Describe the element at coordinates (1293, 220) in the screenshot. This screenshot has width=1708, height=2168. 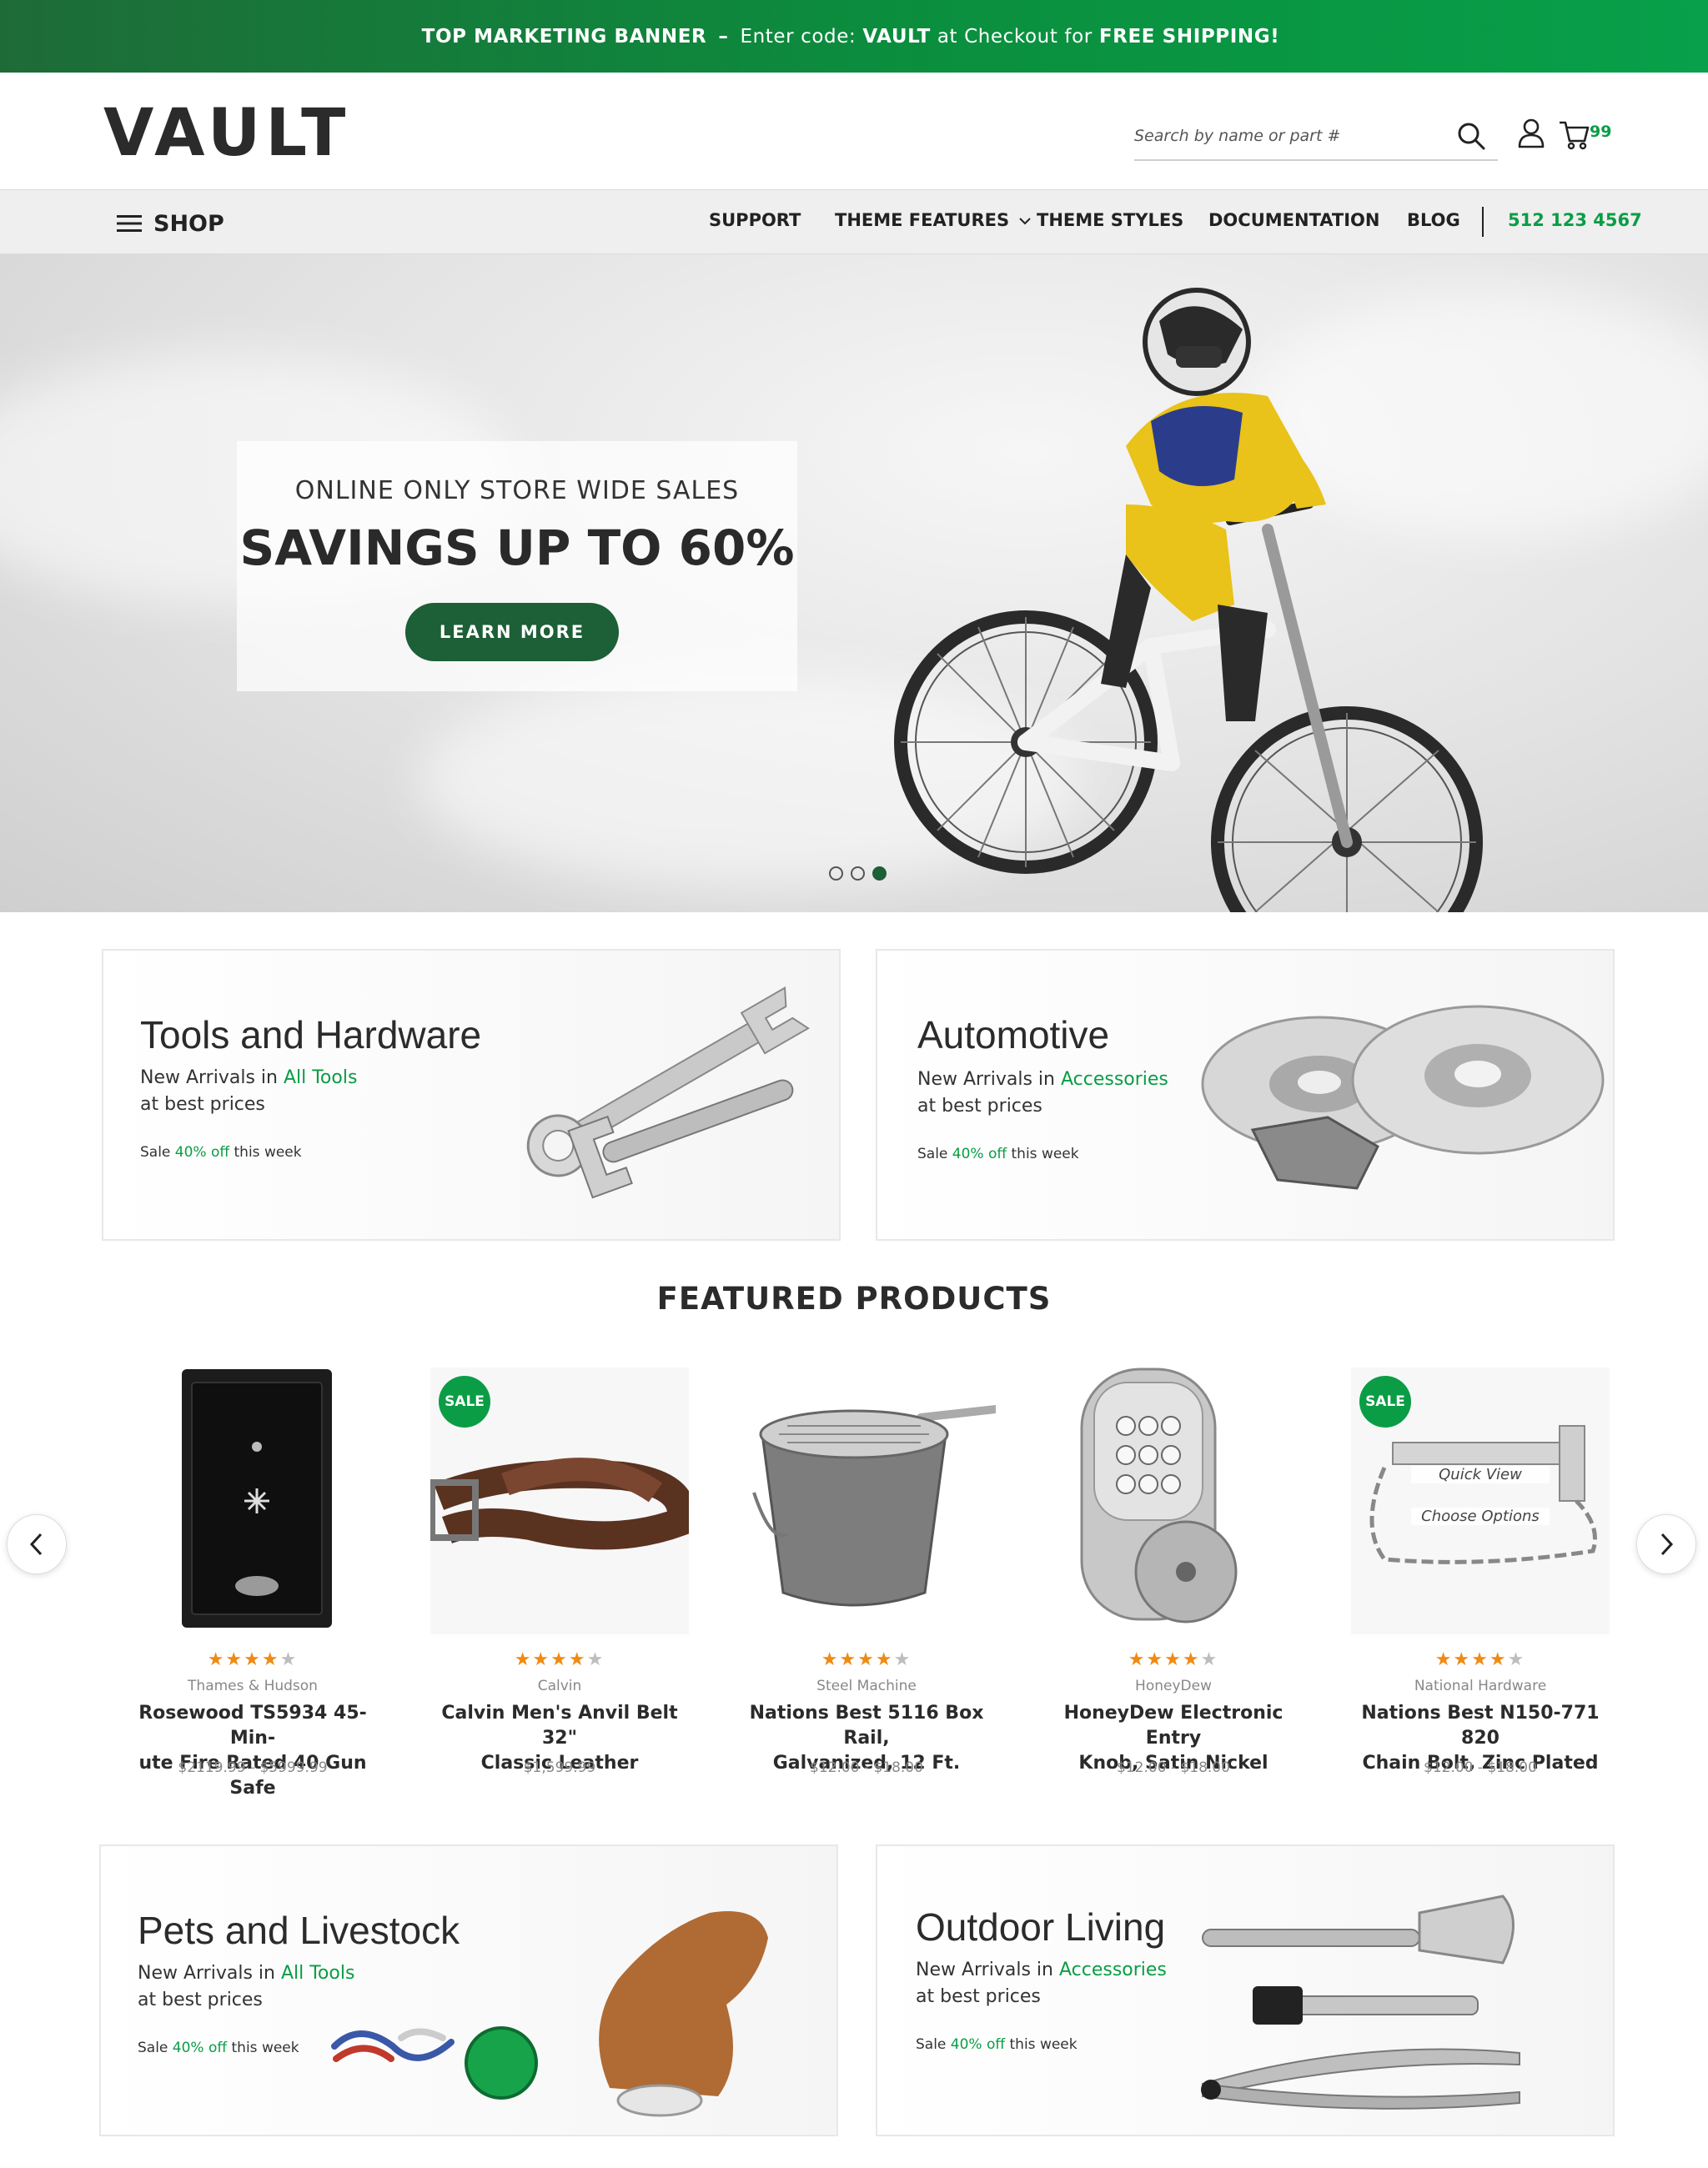
I see `nav-documentation: DOCUMENTATION` at that location.